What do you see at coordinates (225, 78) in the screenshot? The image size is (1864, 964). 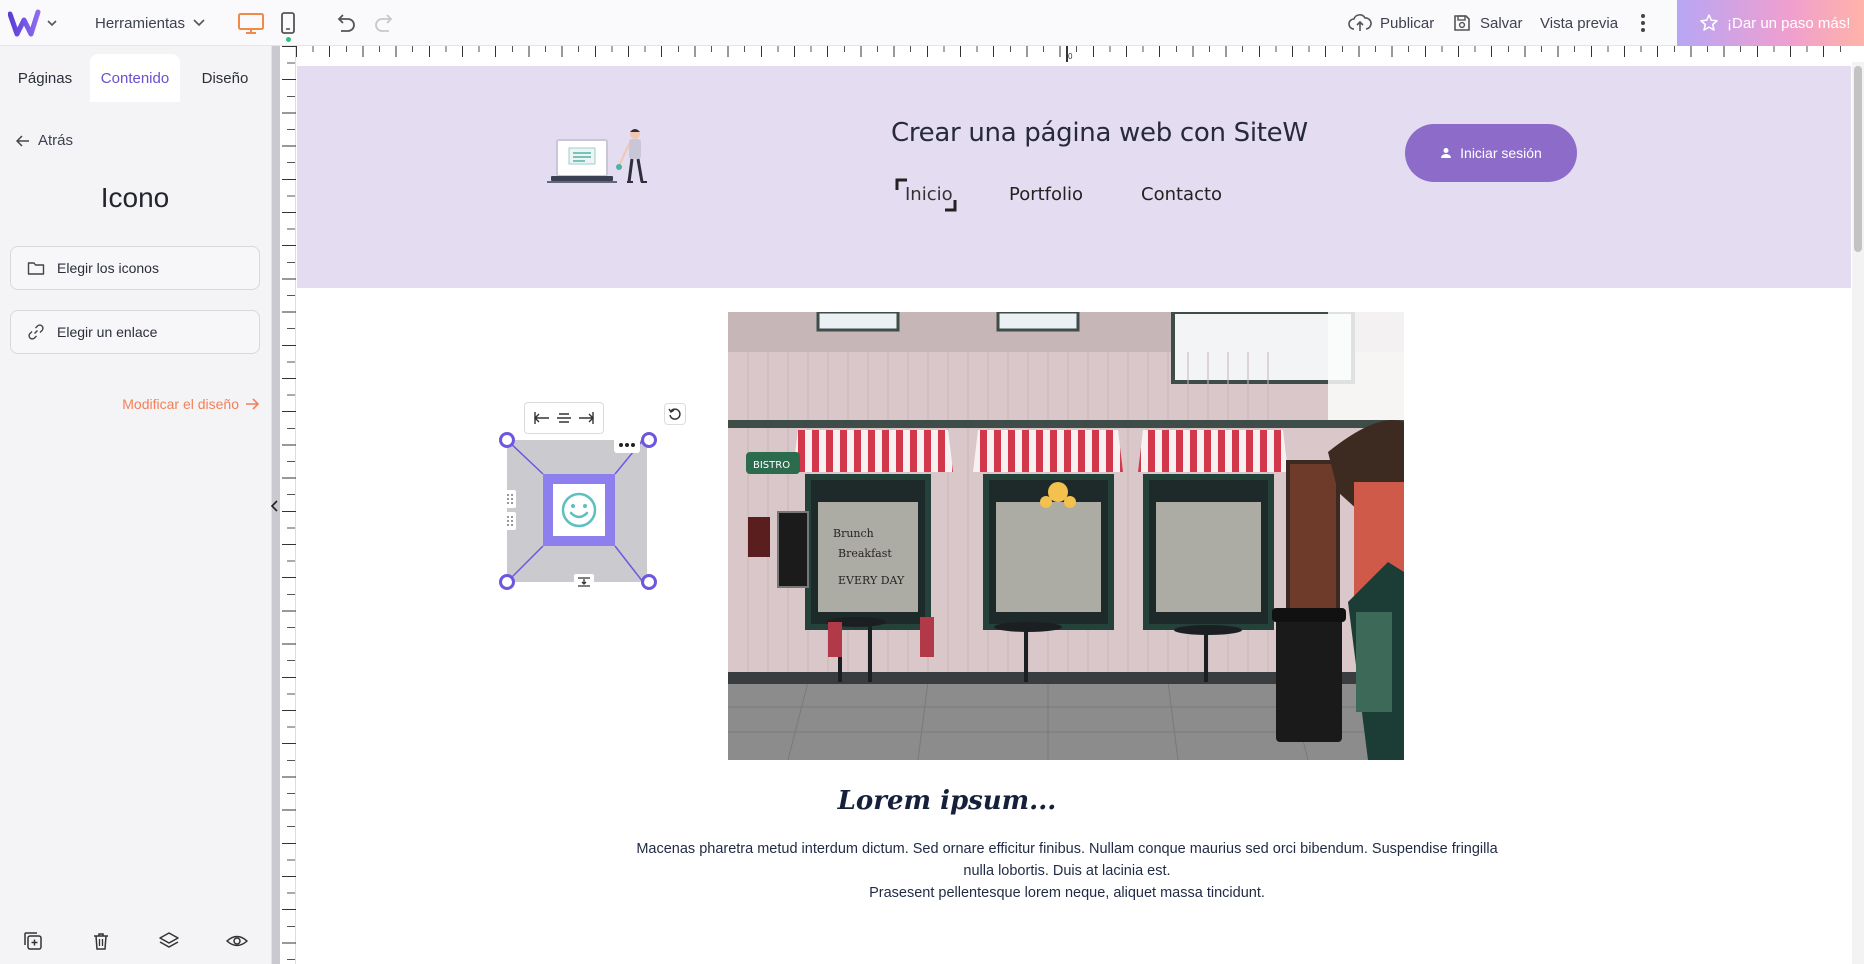 I see `tab-diseno: Diseño` at bounding box center [225, 78].